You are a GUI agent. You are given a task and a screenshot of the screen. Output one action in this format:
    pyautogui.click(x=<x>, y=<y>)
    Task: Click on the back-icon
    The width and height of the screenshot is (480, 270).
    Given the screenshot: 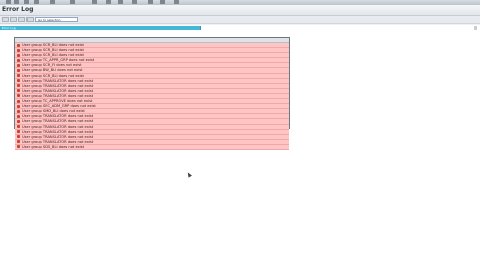 What is the action you would take?
    pyautogui.click(x=5, y=19)
    